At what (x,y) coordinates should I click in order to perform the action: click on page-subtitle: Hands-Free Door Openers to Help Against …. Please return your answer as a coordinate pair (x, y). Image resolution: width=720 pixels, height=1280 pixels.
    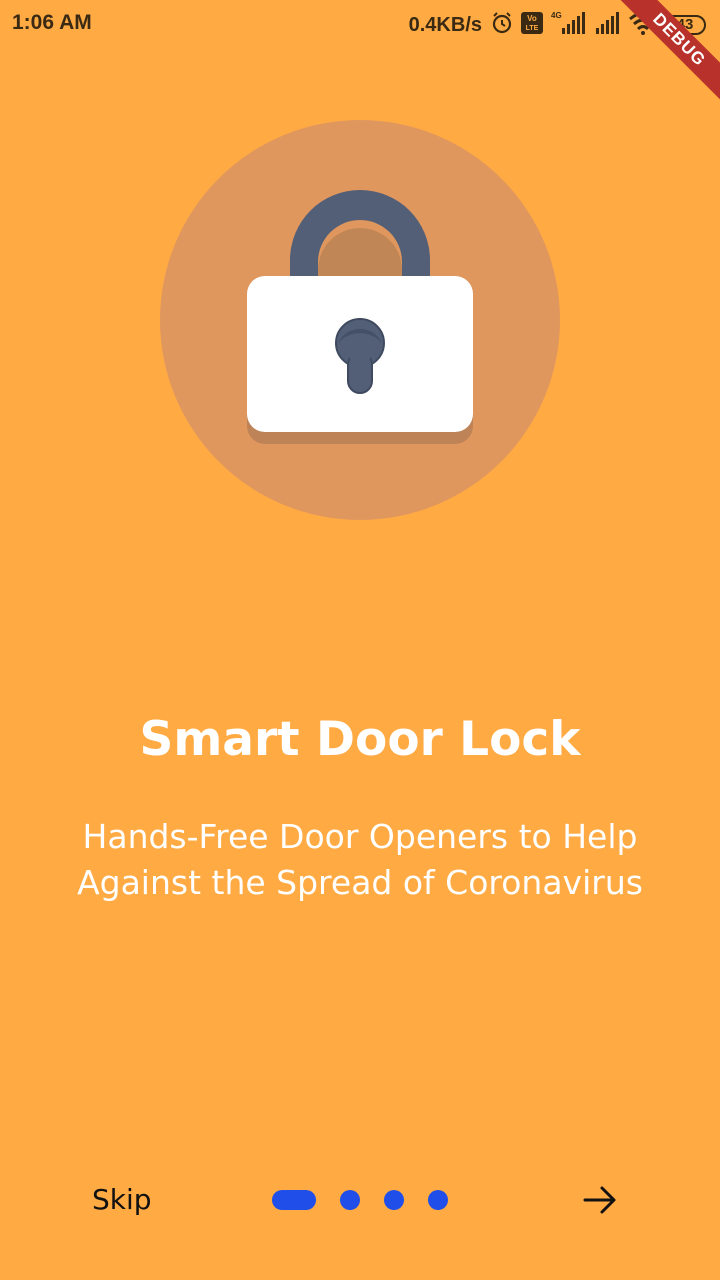
    Looking at the image, I should click on (360, 860).